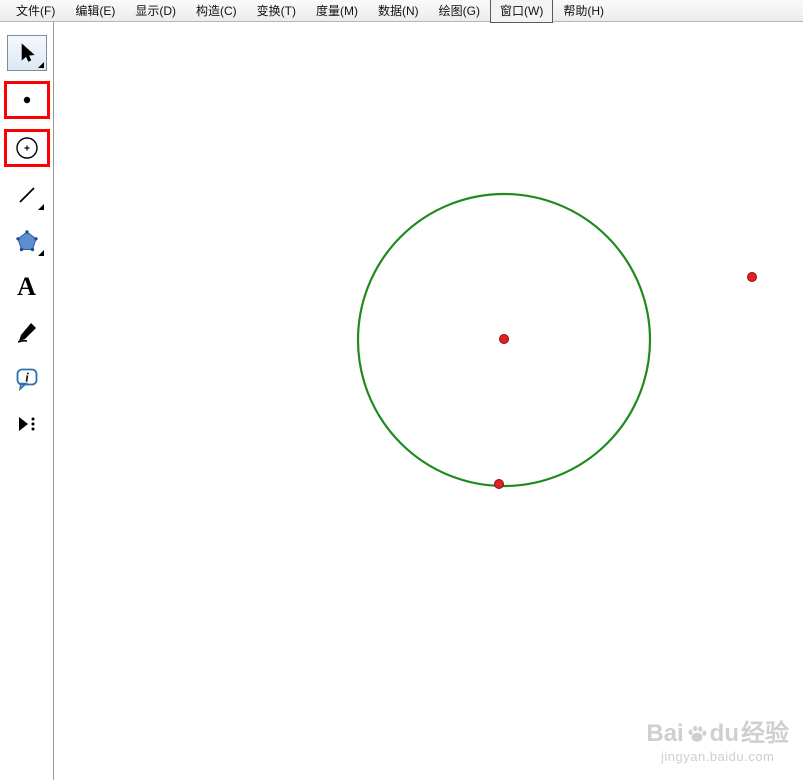 This screenshot has height=780, width=803. What do you see at coordinates (499, 484) in the screenshot?
I see `point-on-circle` at bounding box center [499, 484].